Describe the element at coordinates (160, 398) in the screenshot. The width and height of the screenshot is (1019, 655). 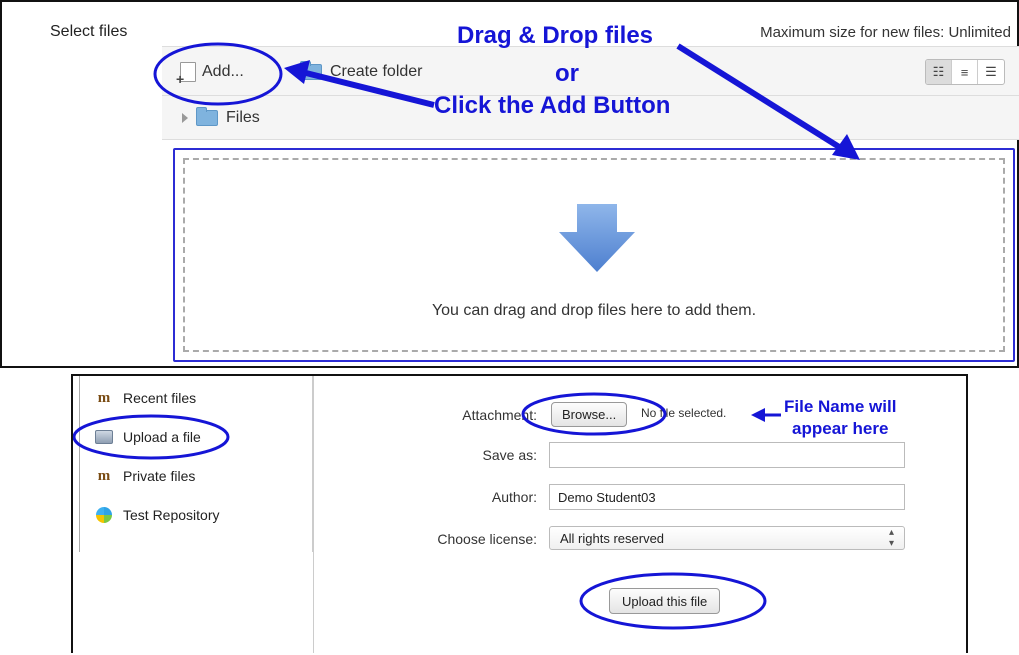
I see `repo-label: Recent files` at that location.